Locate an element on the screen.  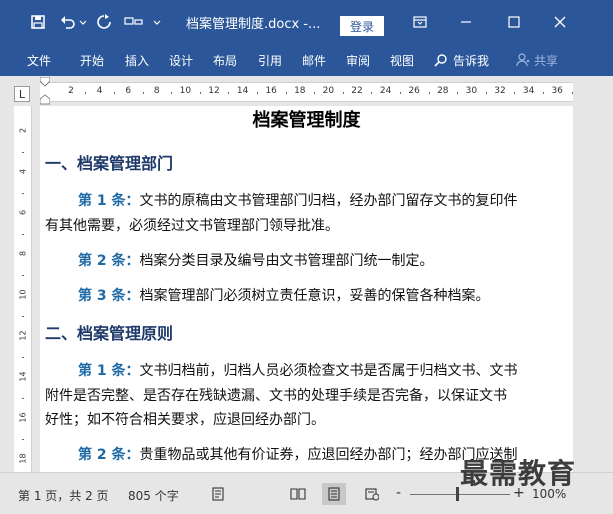
heading-2: 二、档案管理原则 is located at coordinates (109, 333).